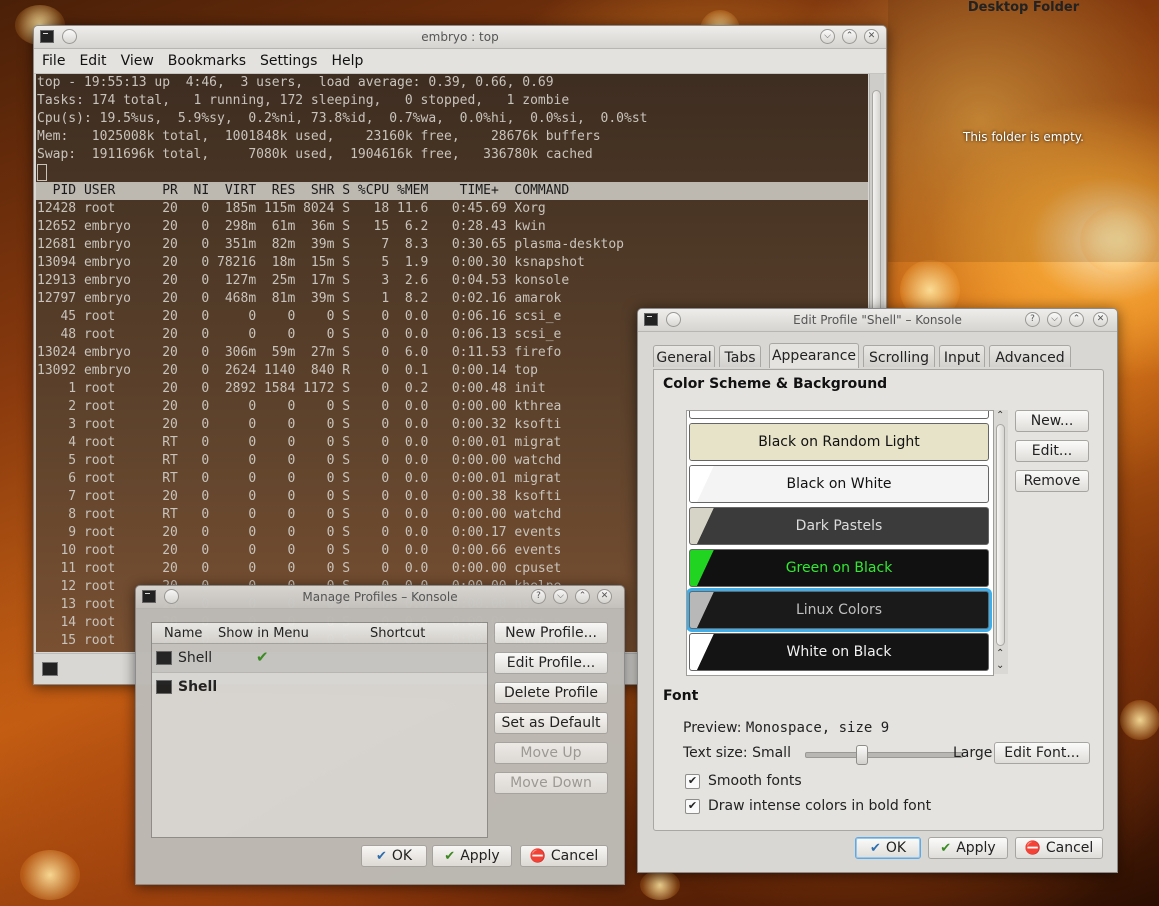 The image size is (1159, 906). I want to click on konsole-titlebar: embryo : top ⌵ ⌃ ✕, so click(460, 37).